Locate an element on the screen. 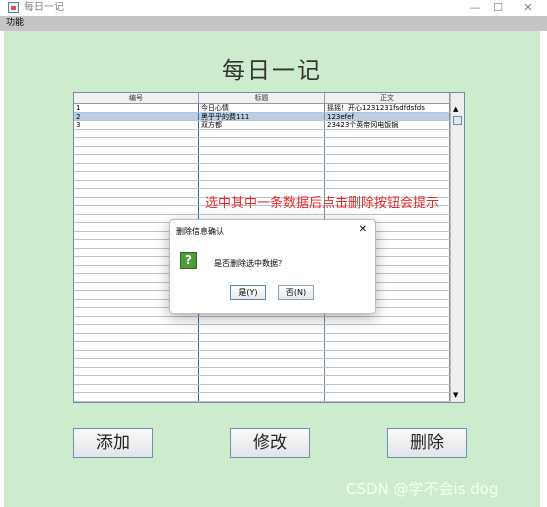  delete-confirm-dialog: 删除信息确认 ✕ ? 是否删除选中数据？ 是(Y) 否(N) is located at coordinates (272, 266).